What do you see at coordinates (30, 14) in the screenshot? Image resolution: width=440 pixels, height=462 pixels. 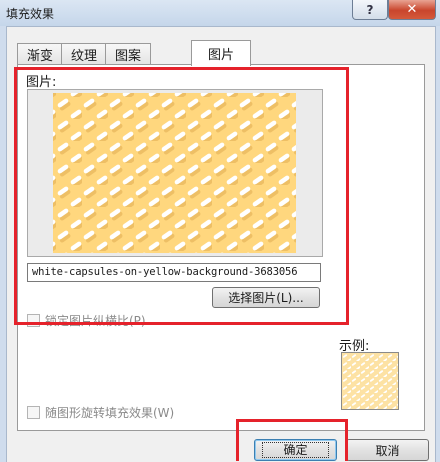 I see `dialog-title: 填充效果` at bounding box center [30, 14].